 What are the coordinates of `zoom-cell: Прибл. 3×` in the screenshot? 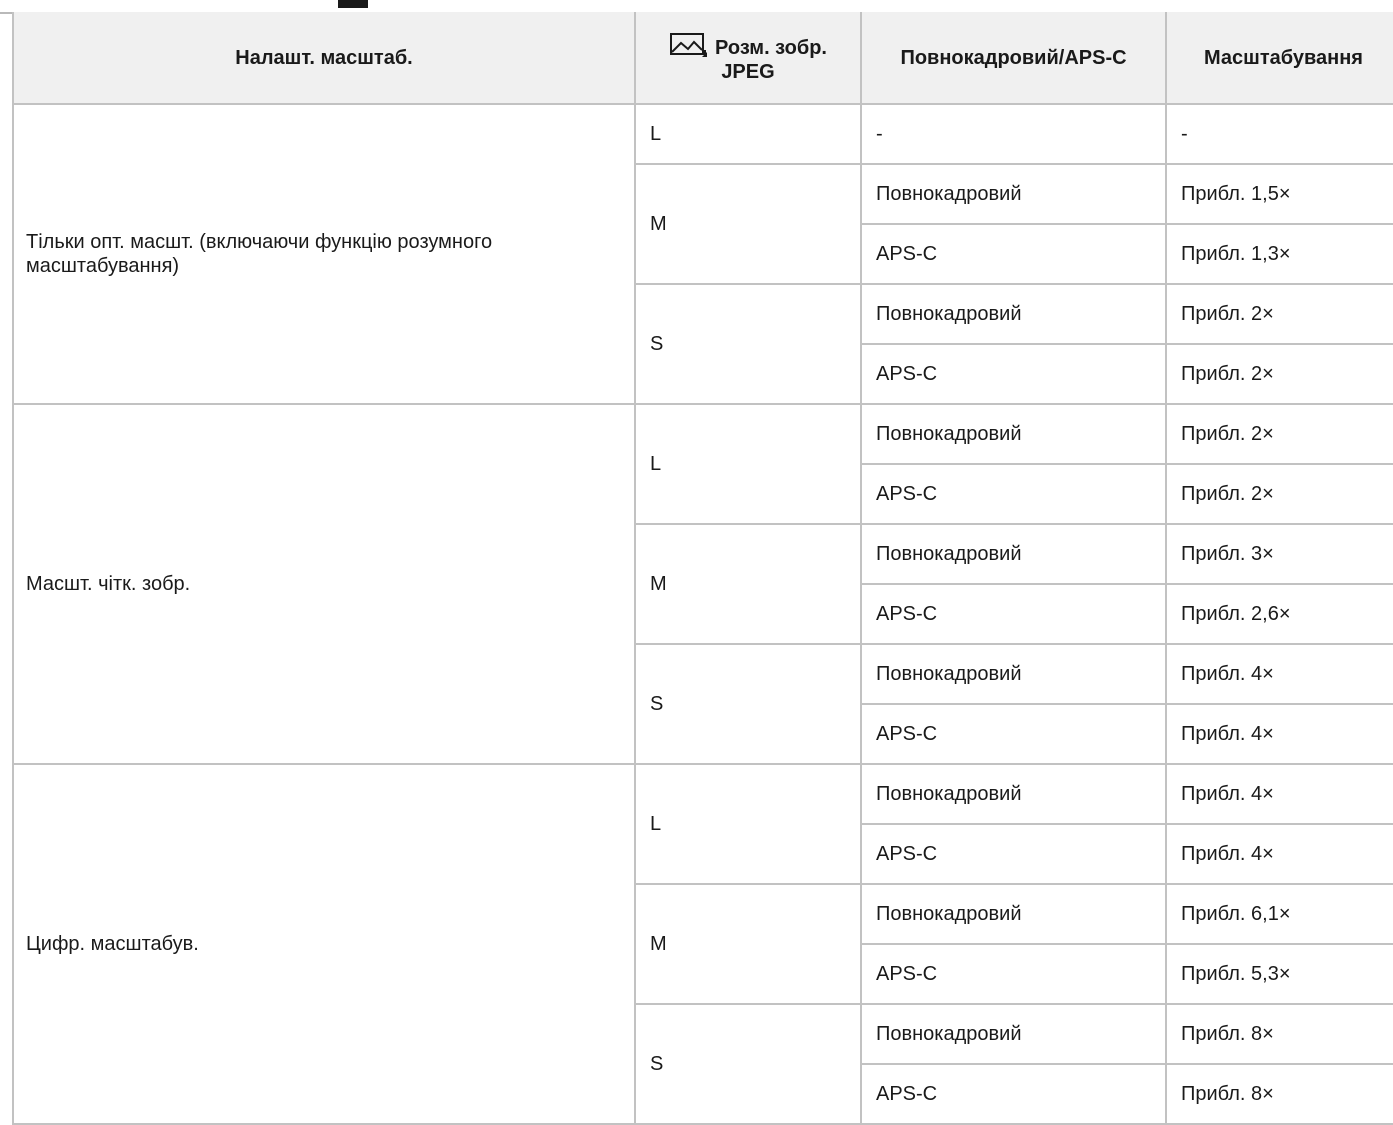 It's located at (1279, 554).